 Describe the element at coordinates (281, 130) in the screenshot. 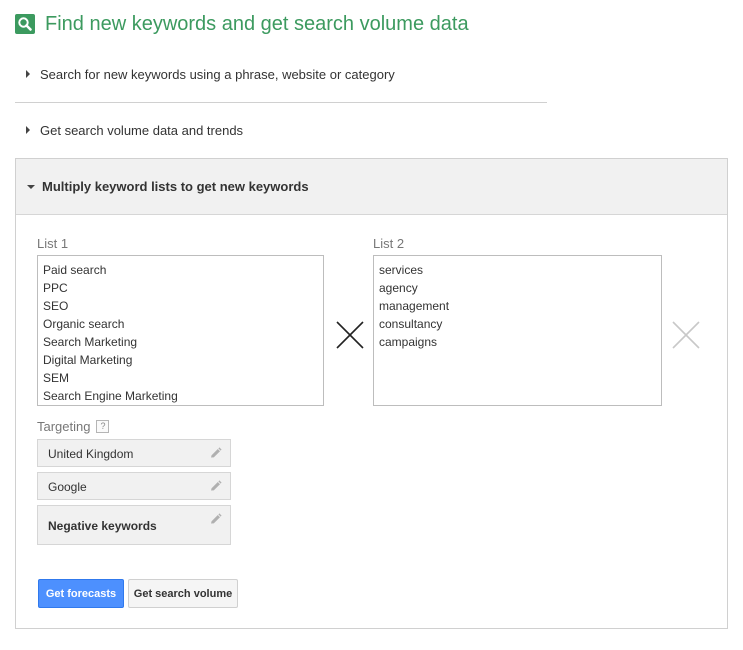

I see `section-search-volume: Get search volume data and trends` at that location.